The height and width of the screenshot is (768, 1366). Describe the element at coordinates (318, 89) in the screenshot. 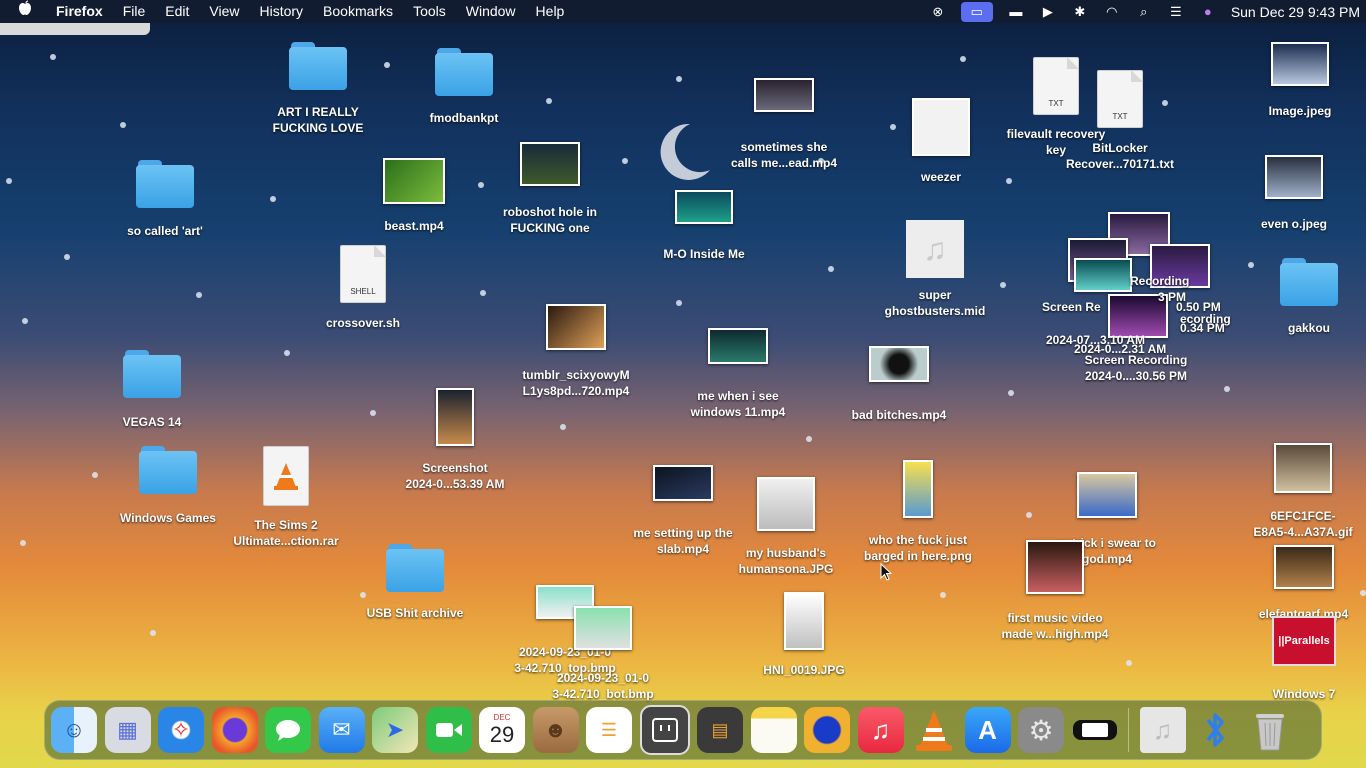

I see `desktop-icon-folder: ART I REALLY FUCKING LOVE` at that location.